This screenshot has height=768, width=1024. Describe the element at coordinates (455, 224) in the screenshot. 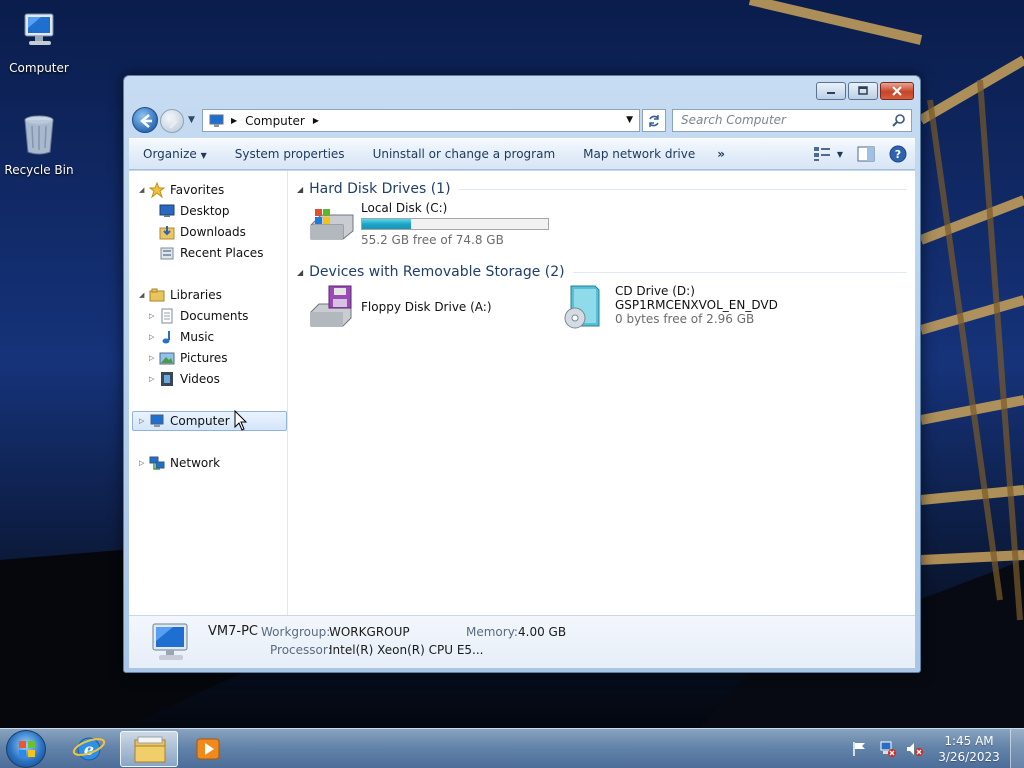

I see `disk-usage-bar` at that location.